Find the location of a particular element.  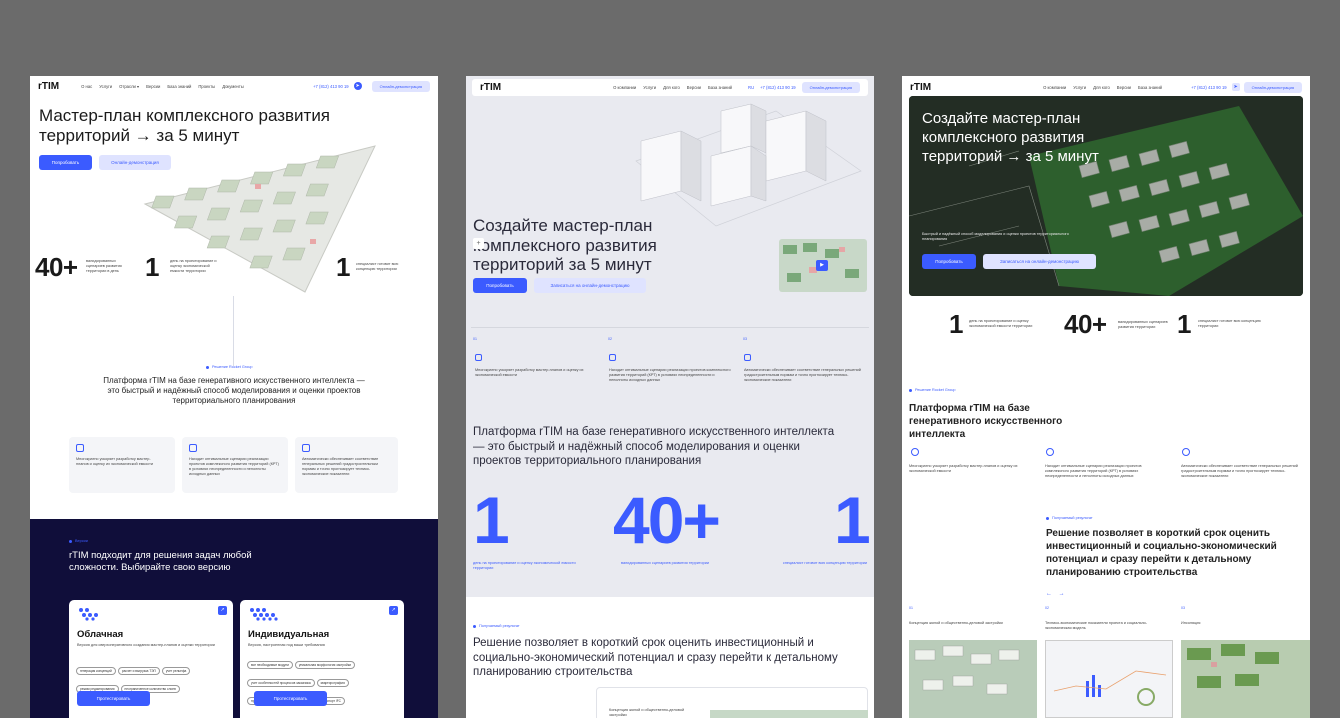

individual-pattern-icon is located at coordinates (264, 614).